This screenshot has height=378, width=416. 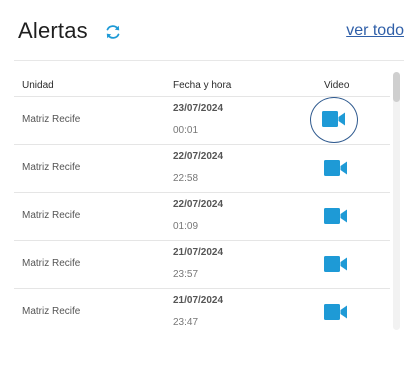 What do you see at coordinates (202, 309) in the screenshot?
I see `table-row: Matriz Recife 21/07/2024 23:47` at bounding box center [202, 309].